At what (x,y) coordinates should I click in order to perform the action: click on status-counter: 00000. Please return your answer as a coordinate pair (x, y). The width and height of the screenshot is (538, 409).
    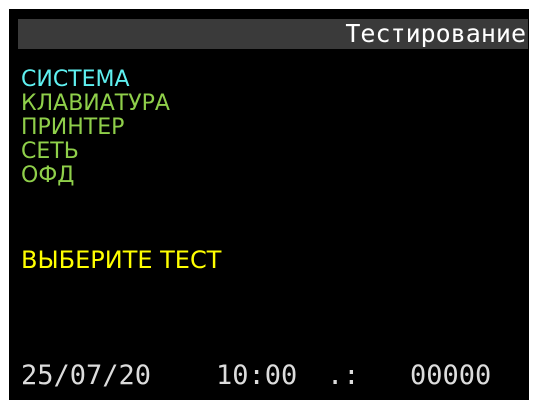
    Looking at the image, I should click on (451, 375).